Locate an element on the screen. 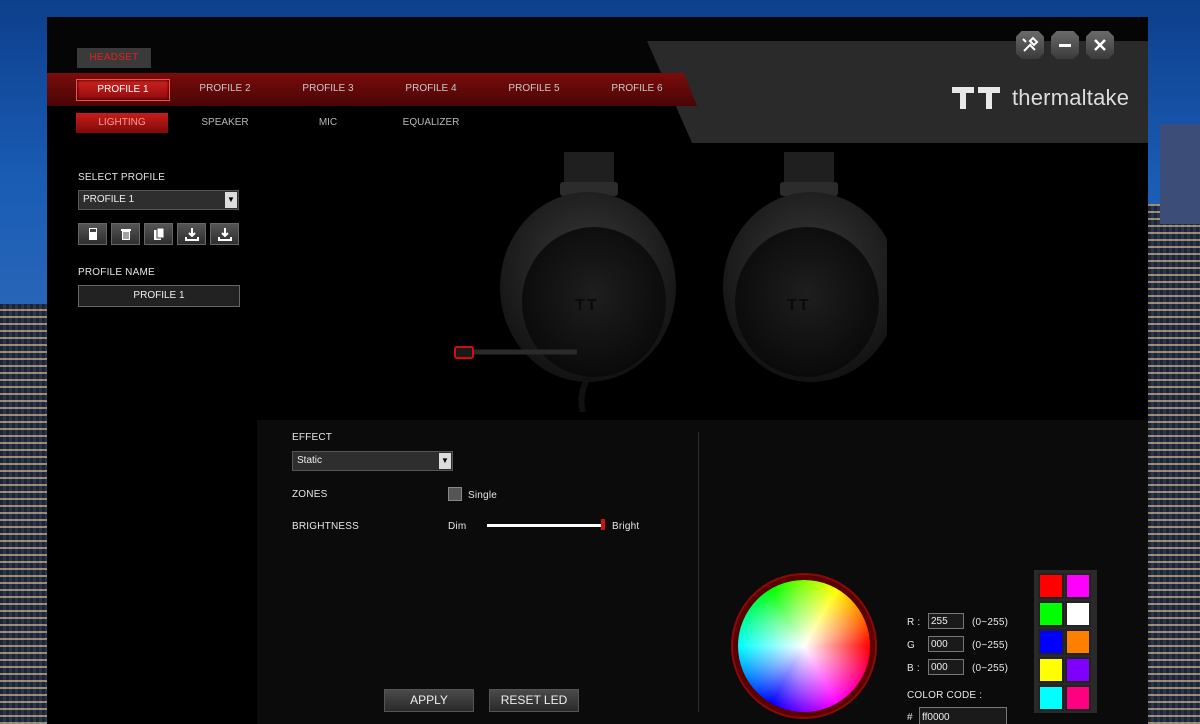  minimize-icon is located at coordinates (1065, 45).